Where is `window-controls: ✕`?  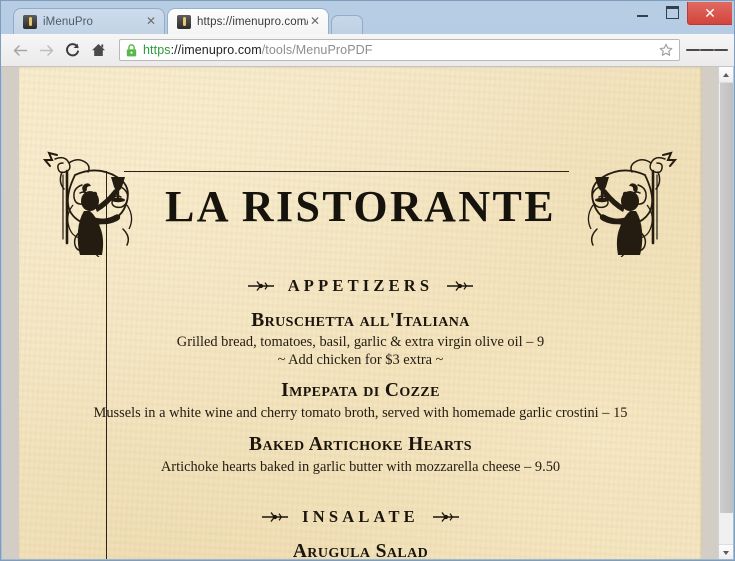 window-controls: ✕ is located at coordinates (679, 13).